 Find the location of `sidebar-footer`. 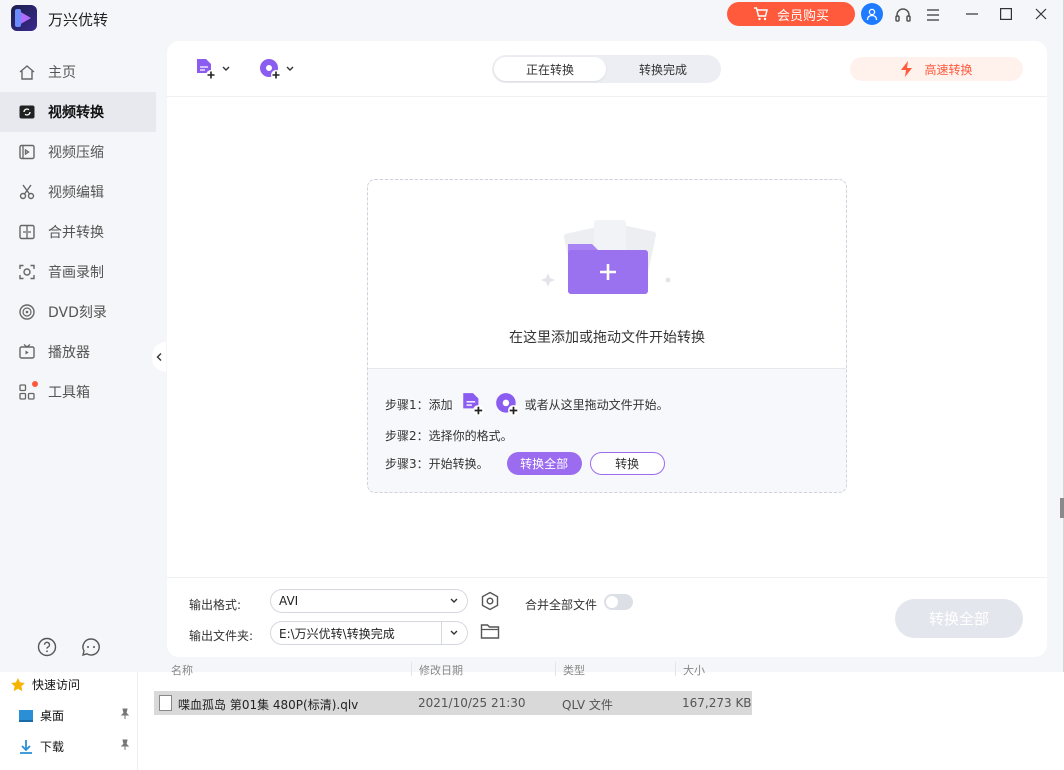

sidebar-footer is located at coordinates (69, 647).